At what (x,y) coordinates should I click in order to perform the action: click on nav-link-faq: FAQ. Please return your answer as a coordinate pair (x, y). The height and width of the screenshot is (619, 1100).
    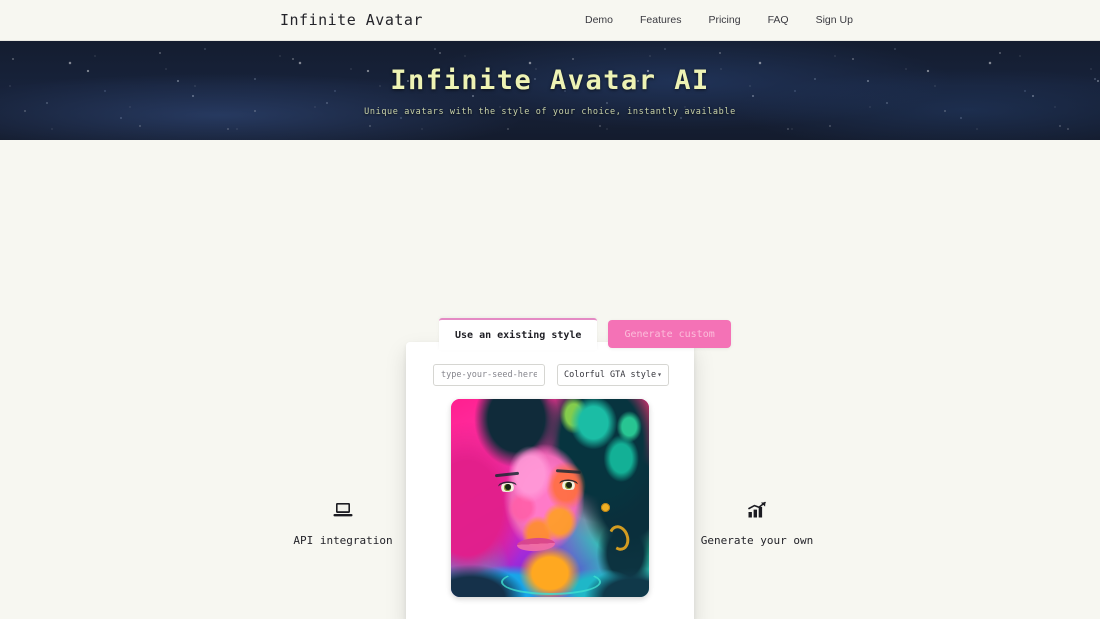
    Looking at the image, I should click on (778, 20).